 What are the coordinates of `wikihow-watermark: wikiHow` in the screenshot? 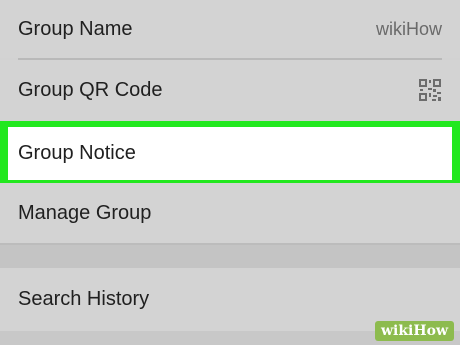 It's located at (414, 331).